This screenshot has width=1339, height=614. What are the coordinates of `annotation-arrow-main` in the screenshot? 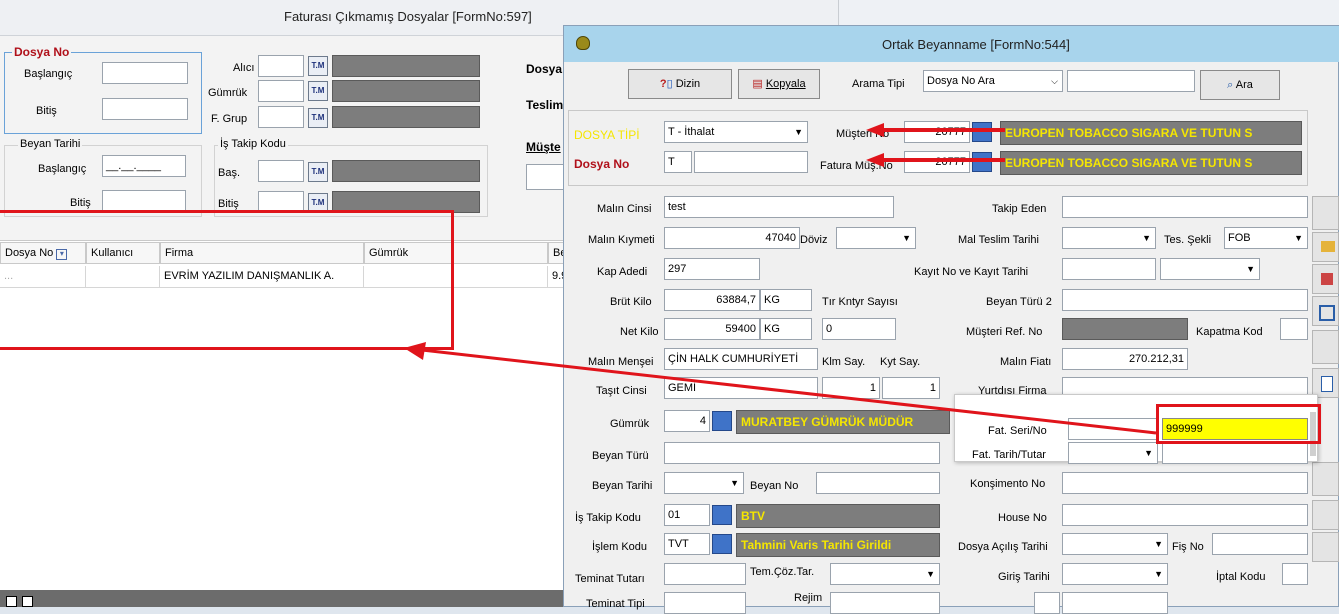 It's located at (780, 388).